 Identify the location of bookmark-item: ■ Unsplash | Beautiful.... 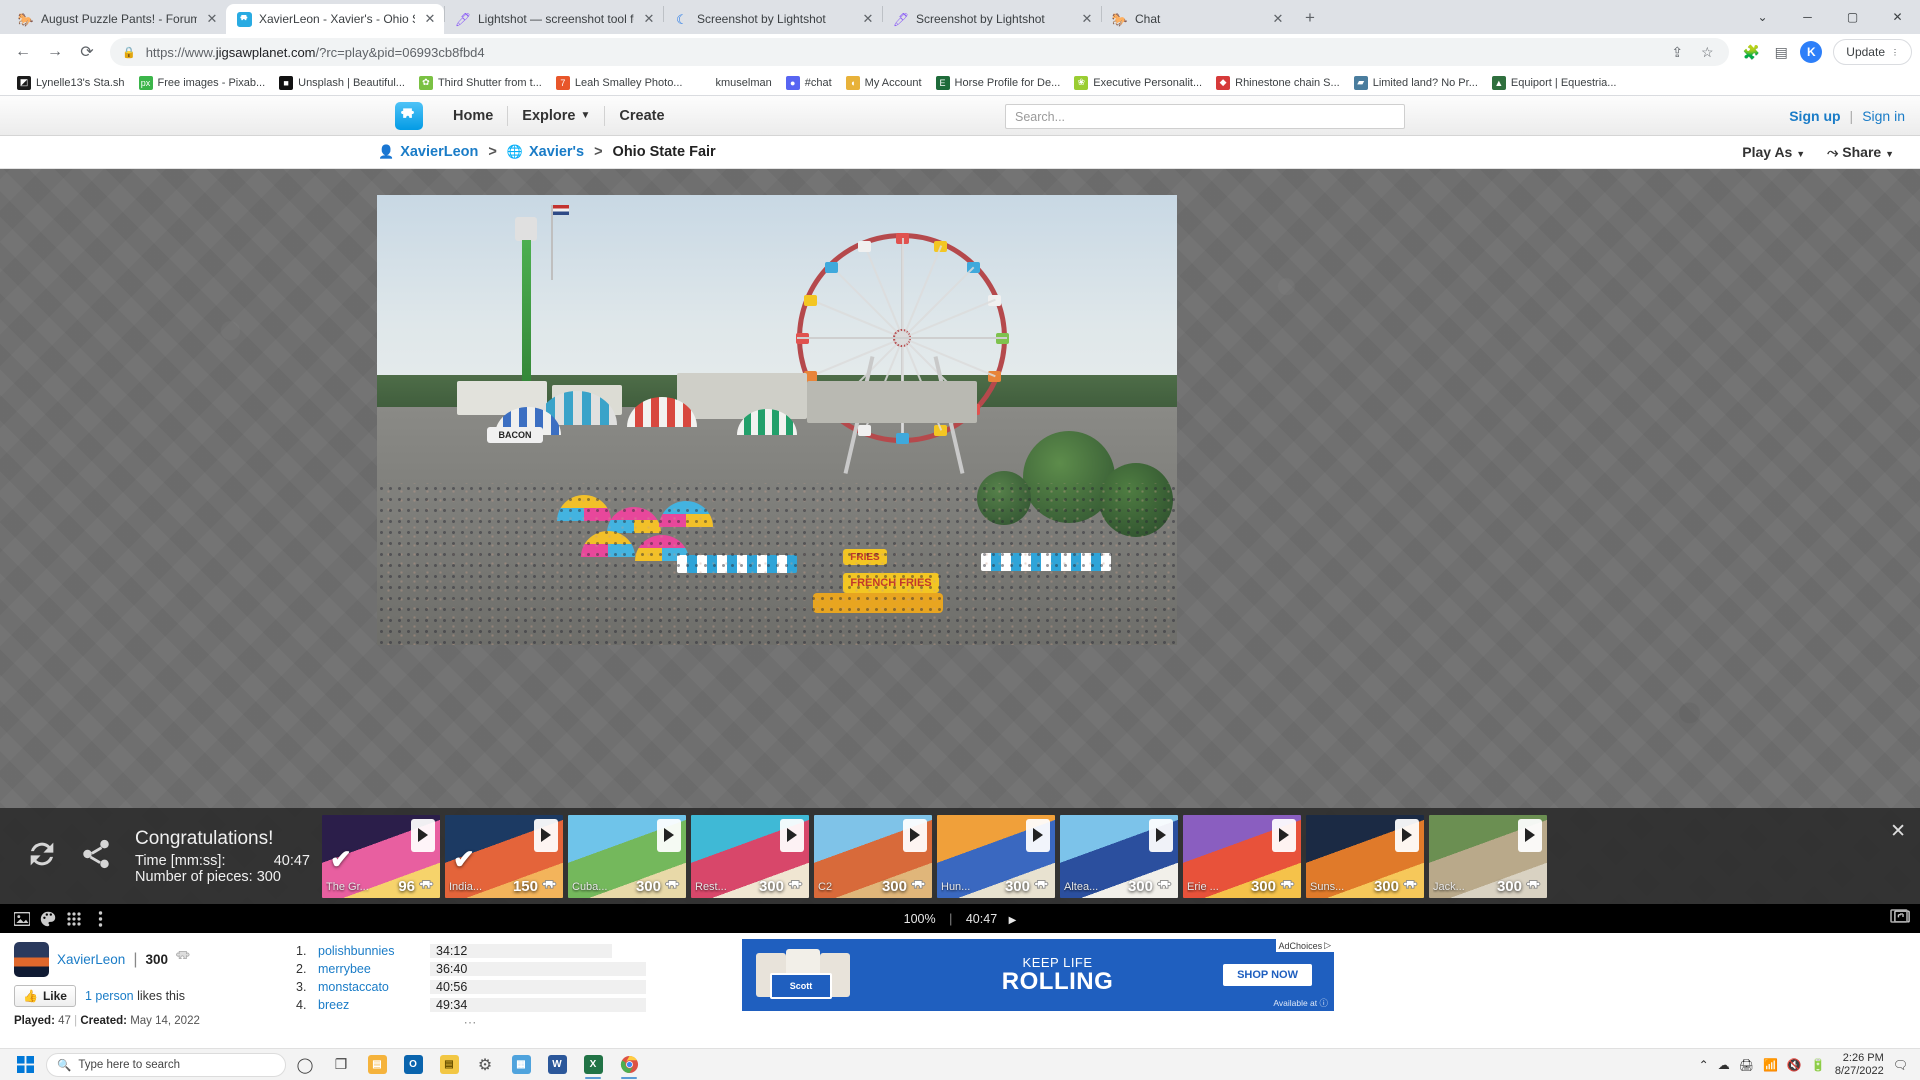
(342, 83).